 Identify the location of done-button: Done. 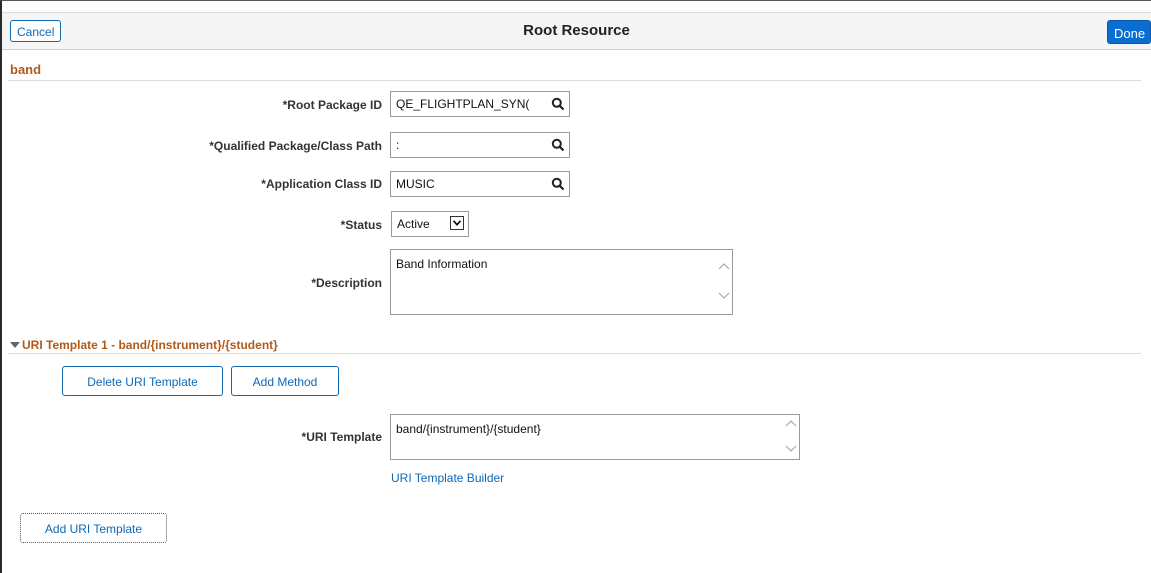
(1129, 32).